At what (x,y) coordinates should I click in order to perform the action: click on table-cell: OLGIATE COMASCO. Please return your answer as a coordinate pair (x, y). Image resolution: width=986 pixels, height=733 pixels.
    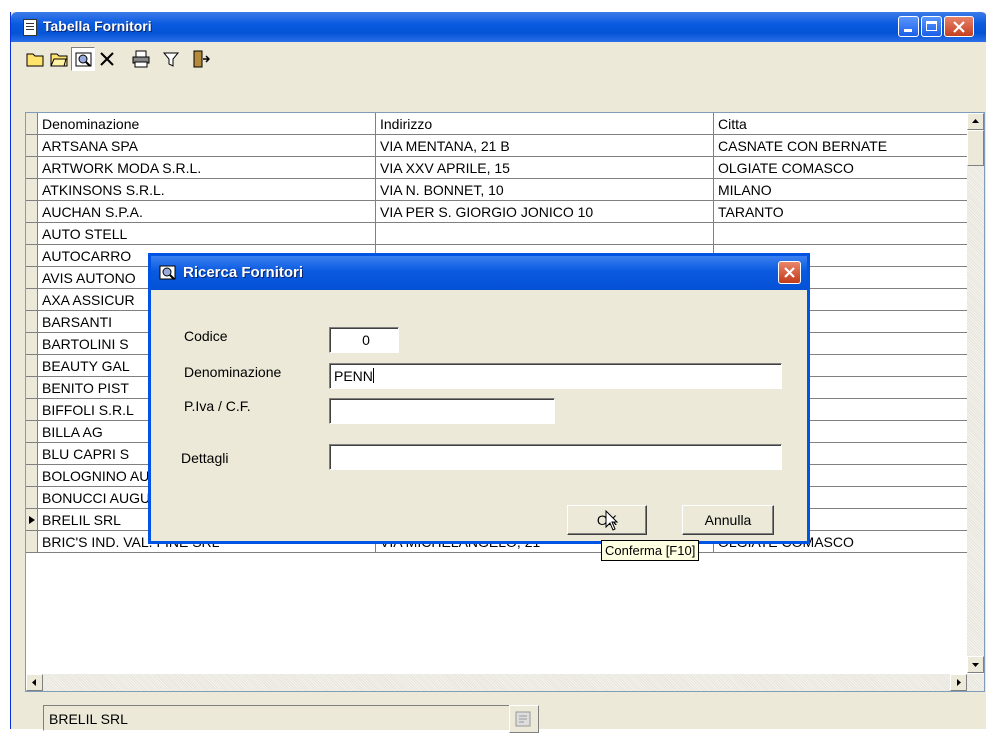
    Looking at the image, I should click on (843, 168).